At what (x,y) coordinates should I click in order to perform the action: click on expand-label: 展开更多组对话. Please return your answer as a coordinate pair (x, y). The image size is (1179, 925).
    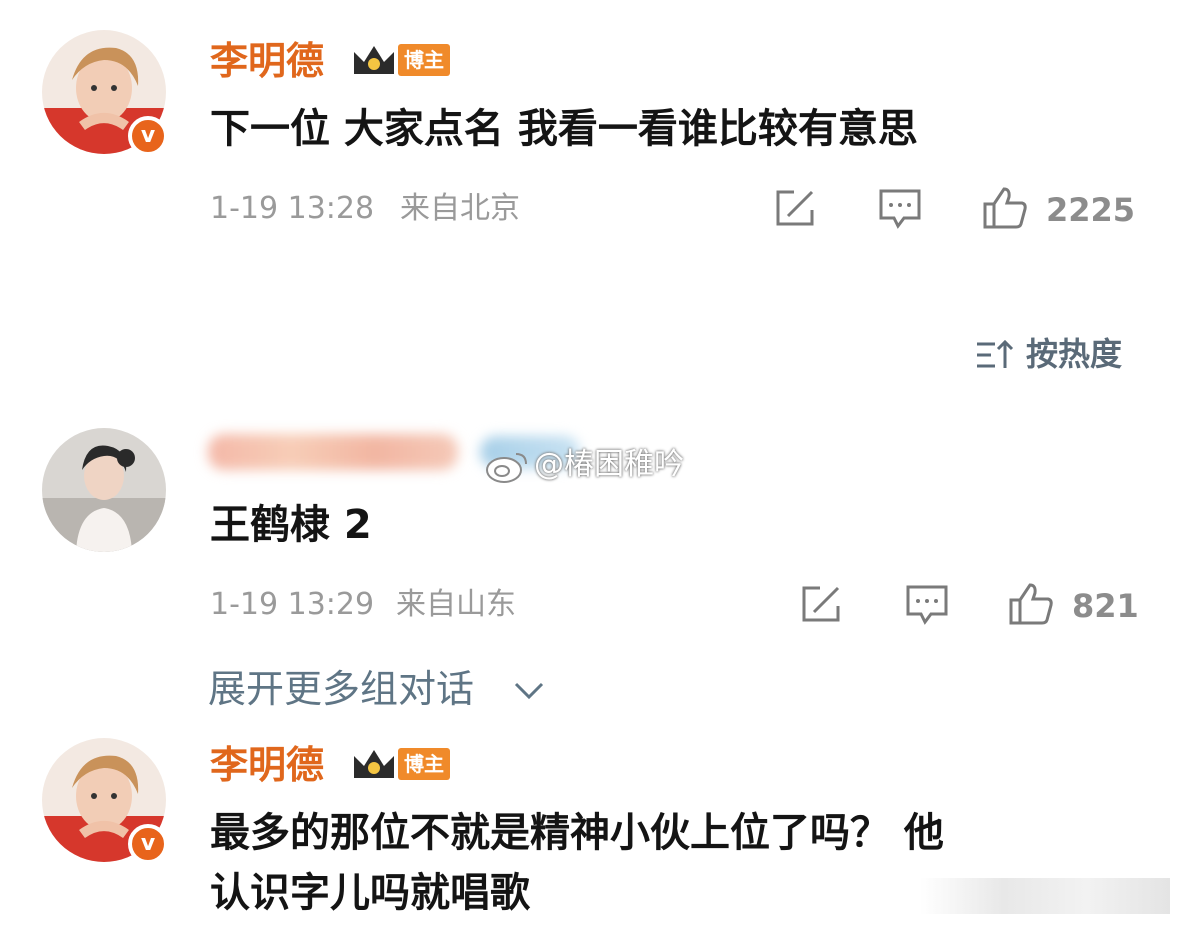
    Looking at the image, I should click on (341, 689).